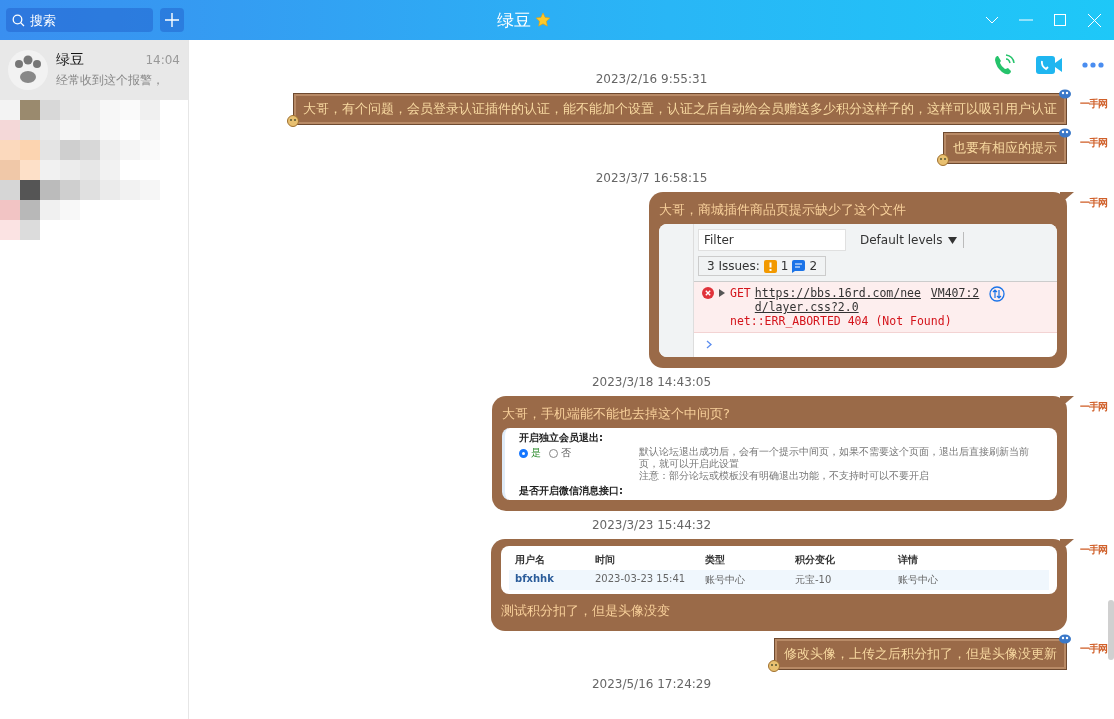 The height and width of the screenshot is (719, 1114). I want to click on table-cell: 元宝-10, so click(840, 580).